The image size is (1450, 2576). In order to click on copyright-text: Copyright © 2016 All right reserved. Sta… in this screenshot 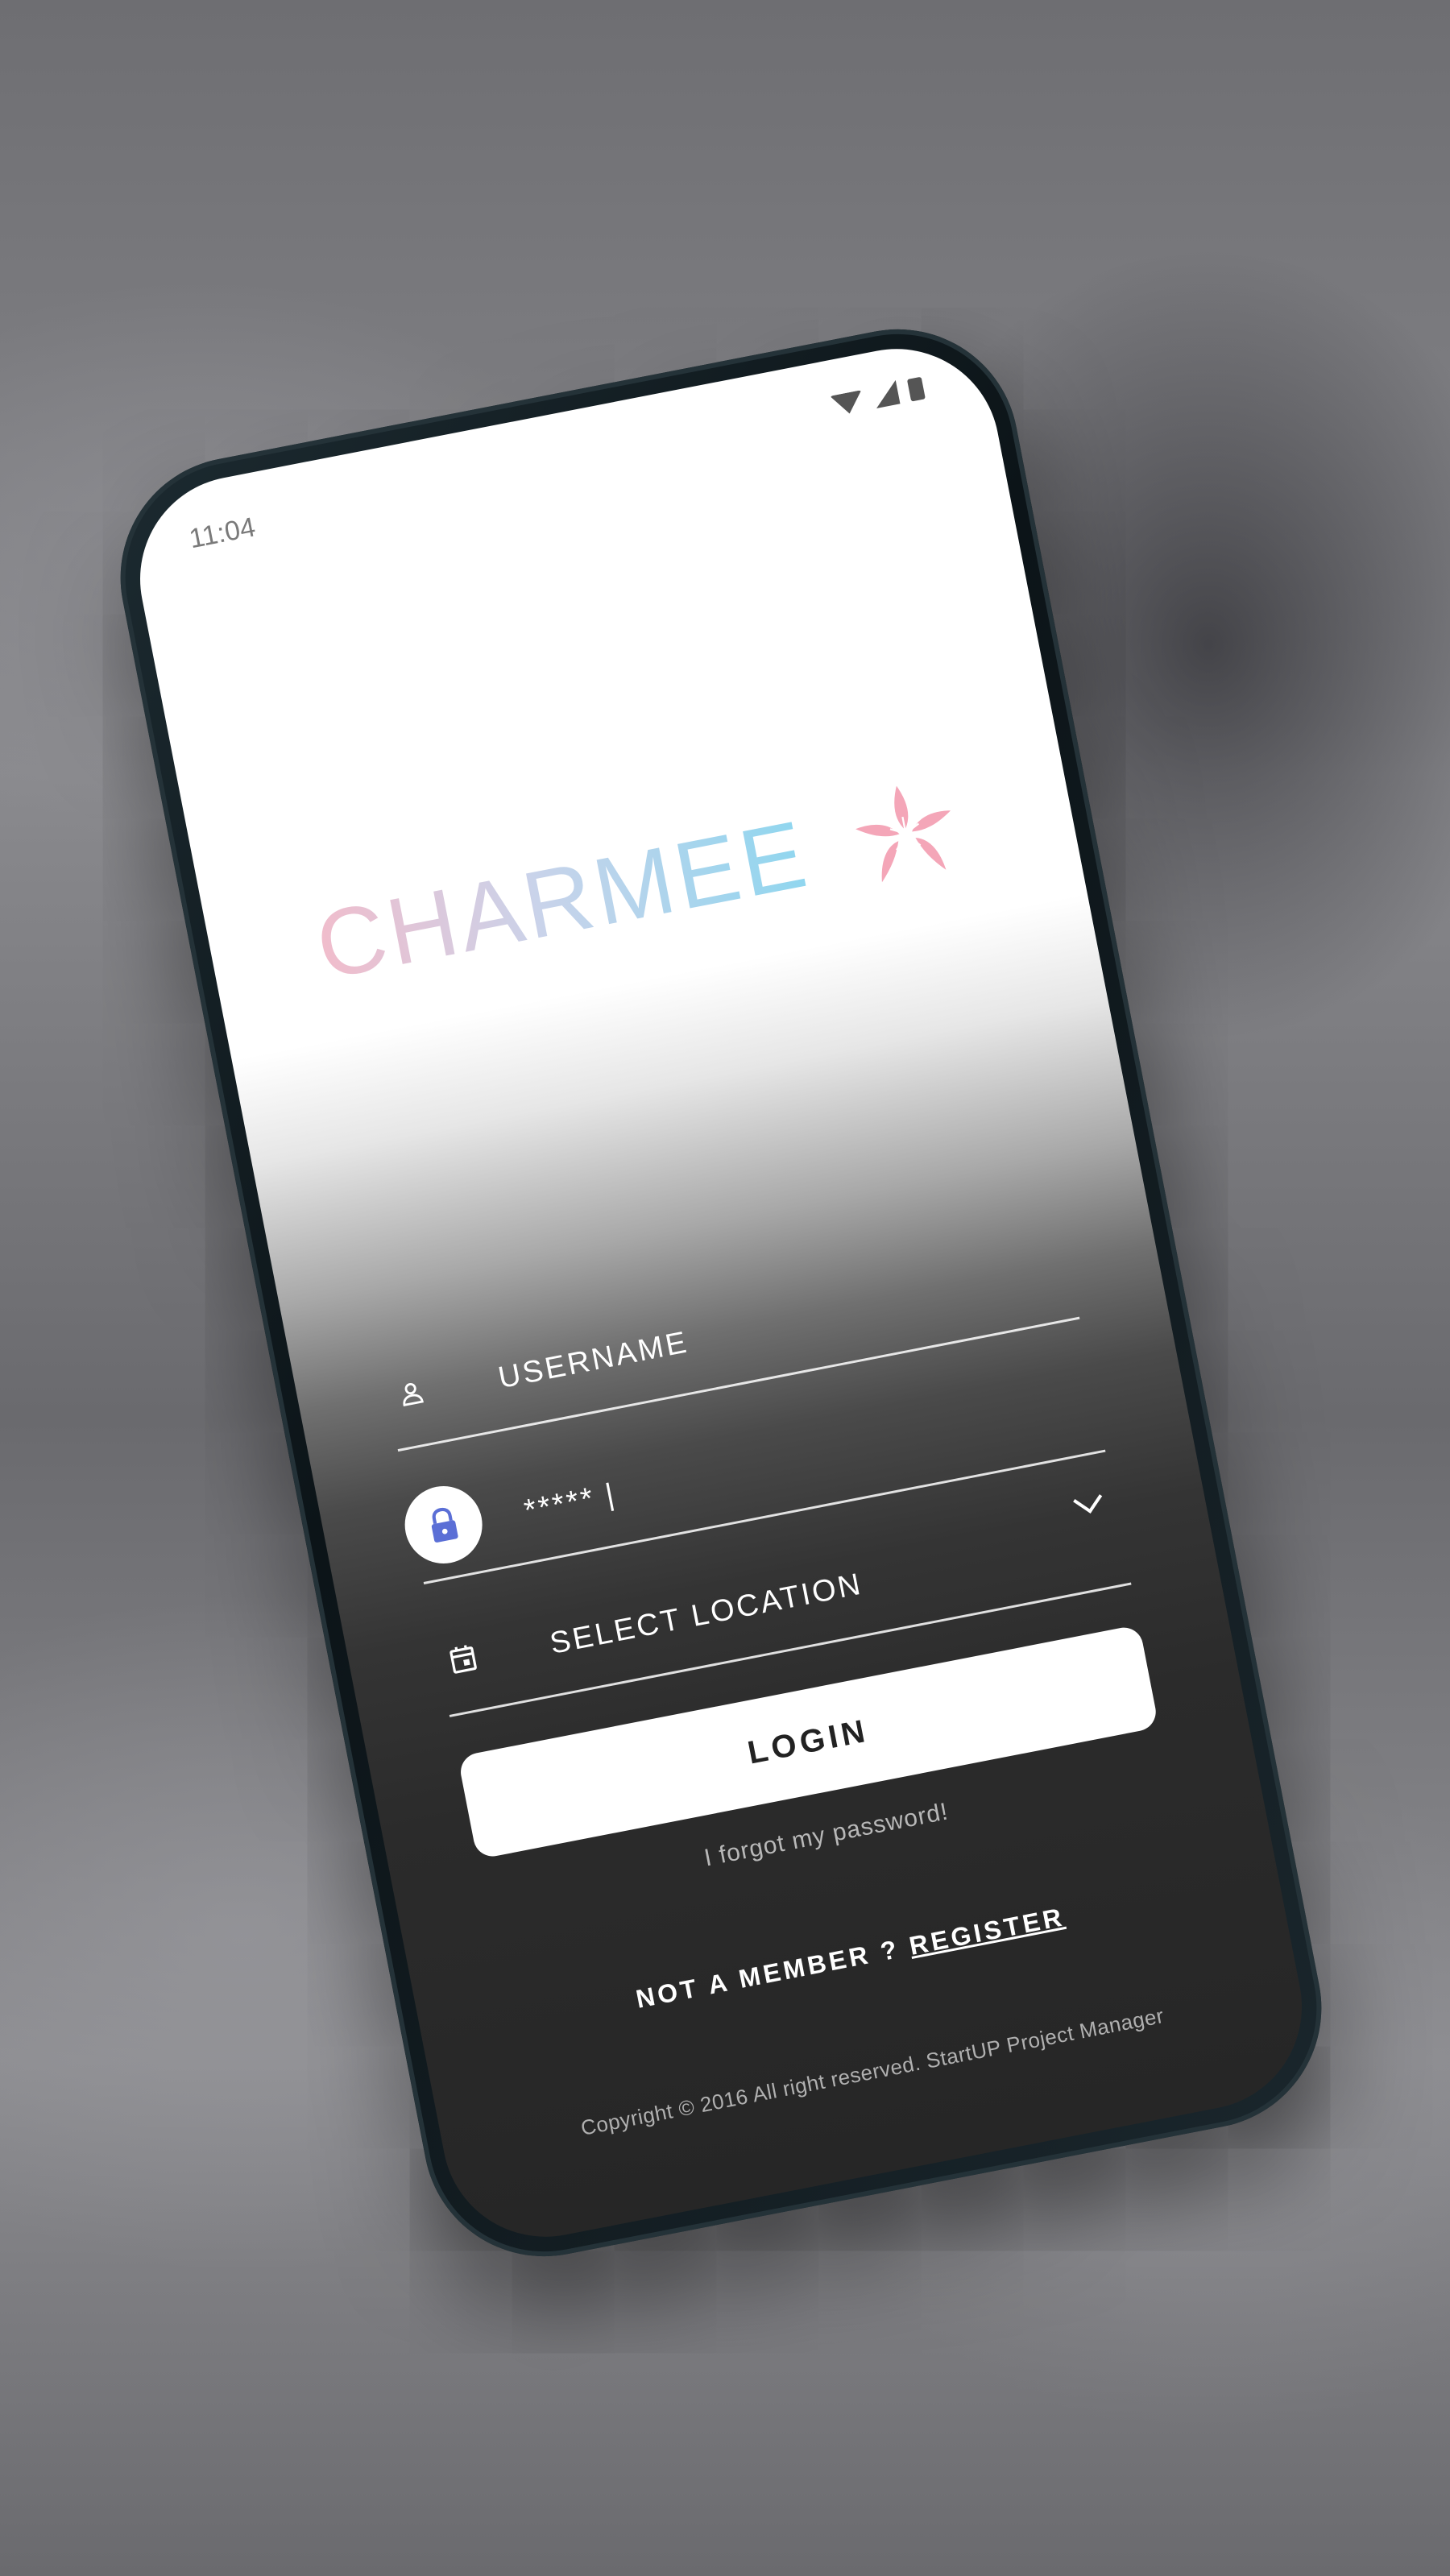, I will do `click(872, 2071)`.